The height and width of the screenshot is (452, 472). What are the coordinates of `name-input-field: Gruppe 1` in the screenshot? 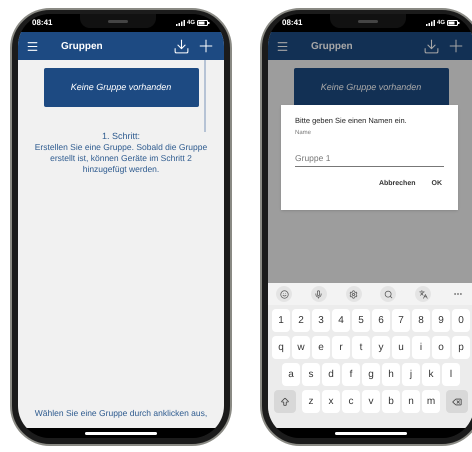 It's located at (369, 159).